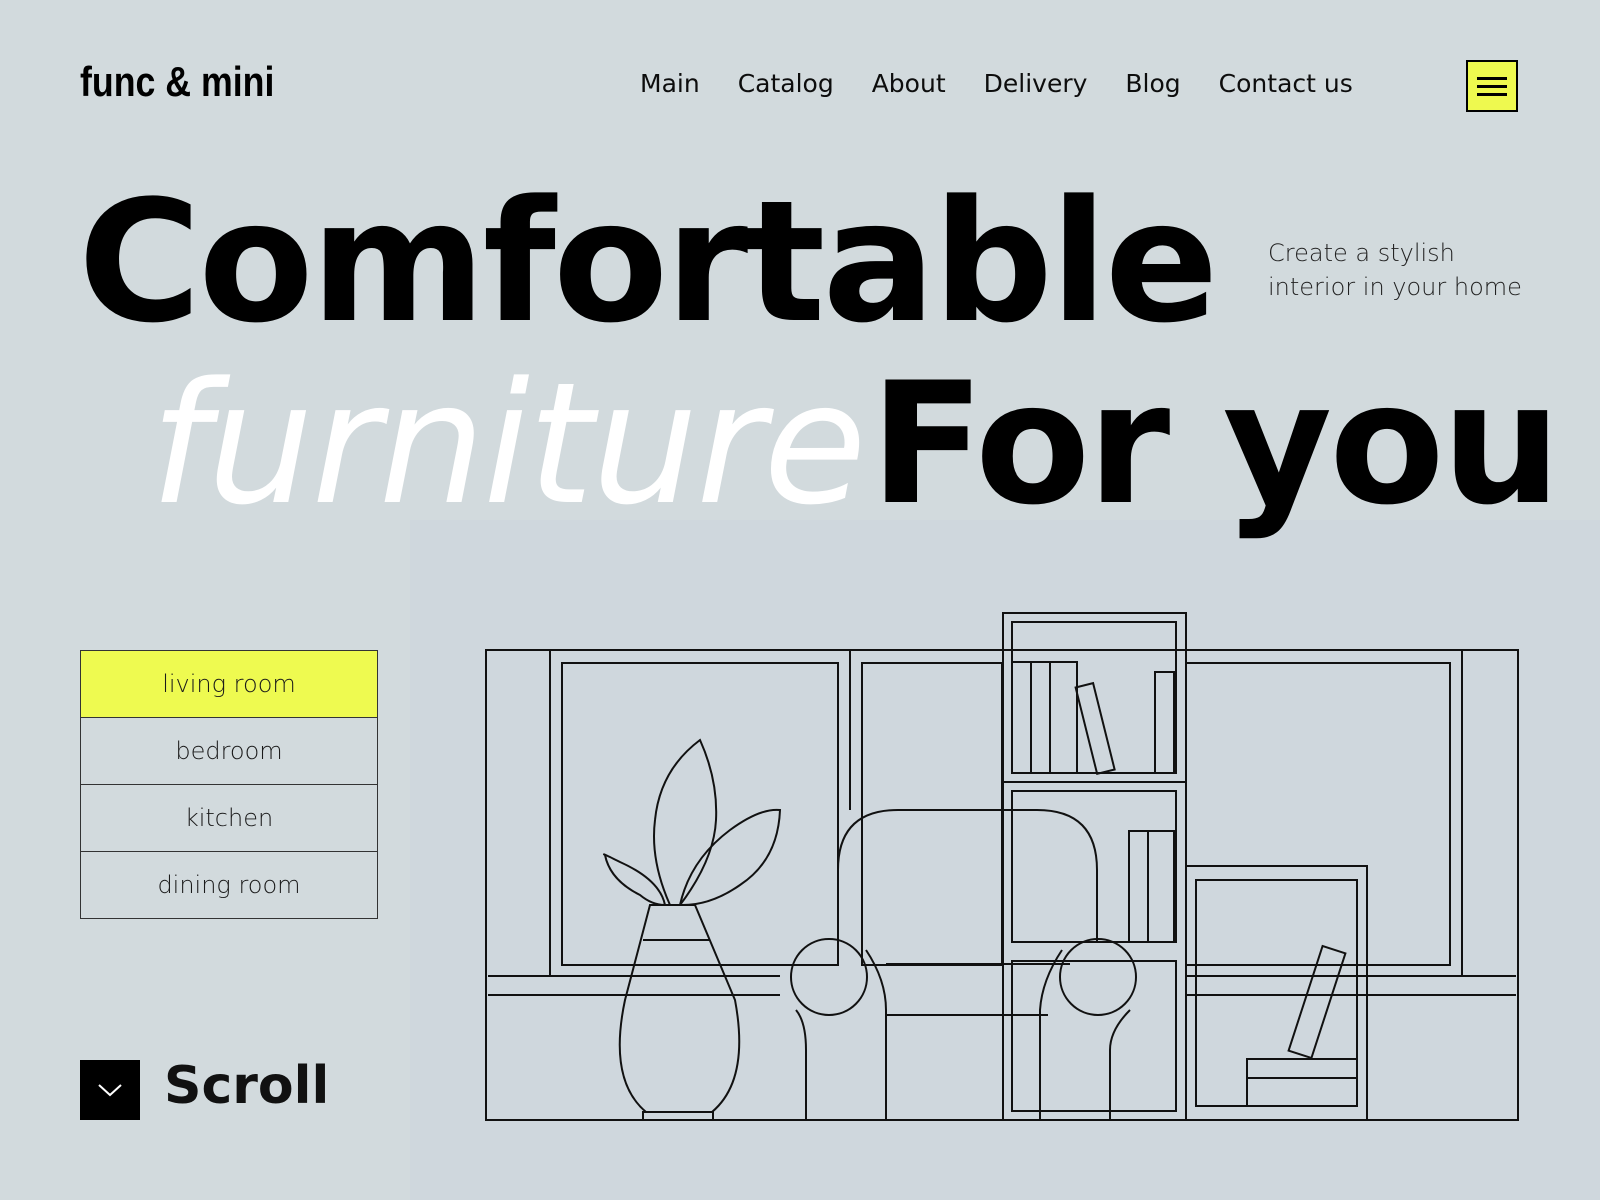 The image size is (1600, 1200). Describe the element at coordinates (1324, 812) in the screenshot. I see `right-window` at that location.